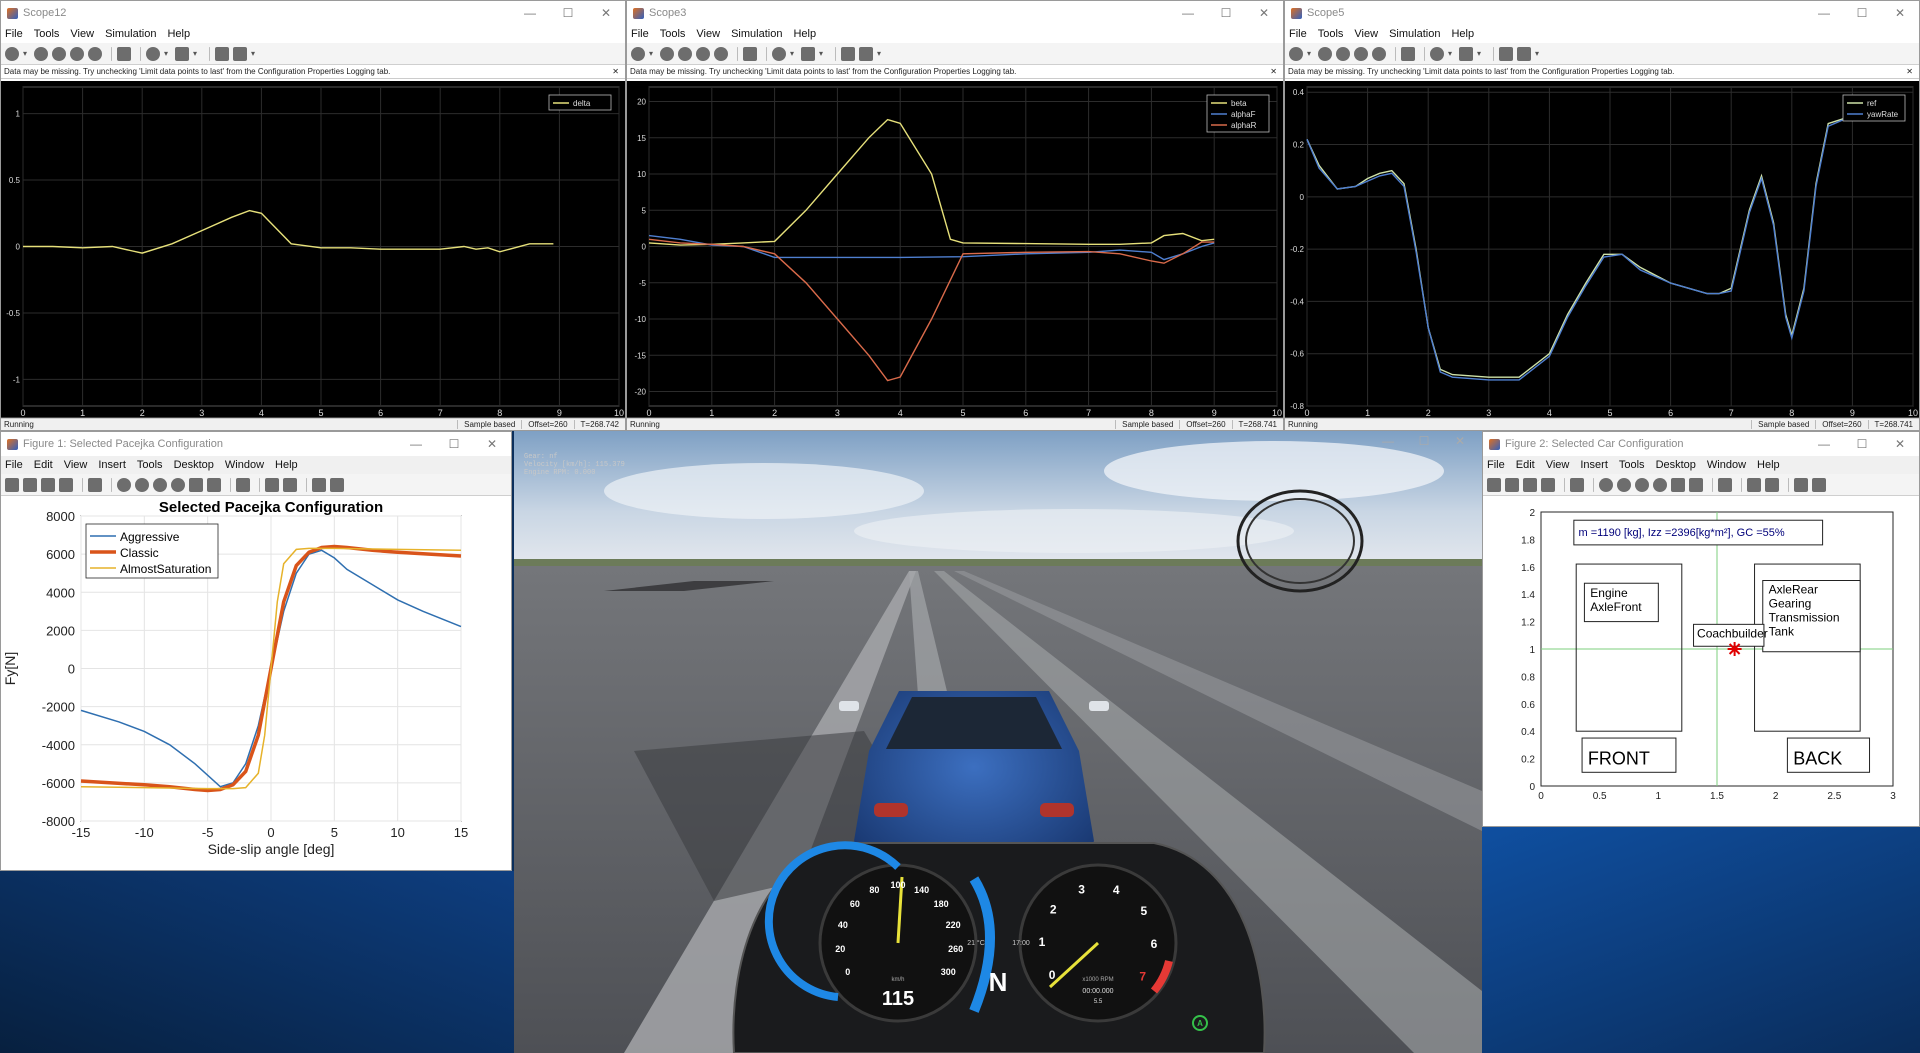 This screenshot has width=1920, height=1053. I want to click on save-icon, so click(48, 484).